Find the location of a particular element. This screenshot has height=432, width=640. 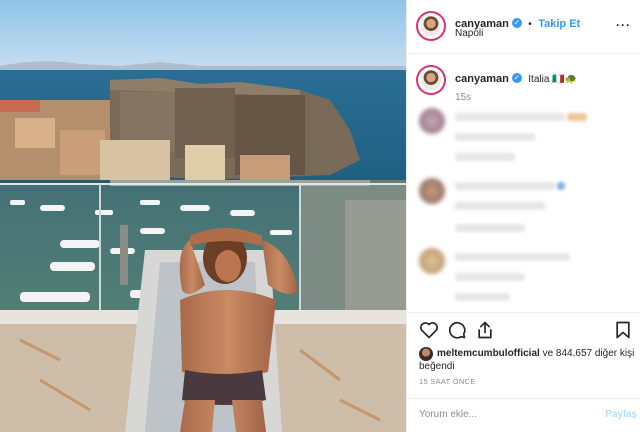

caption-age: 15s is located at coordinates (463, 97).